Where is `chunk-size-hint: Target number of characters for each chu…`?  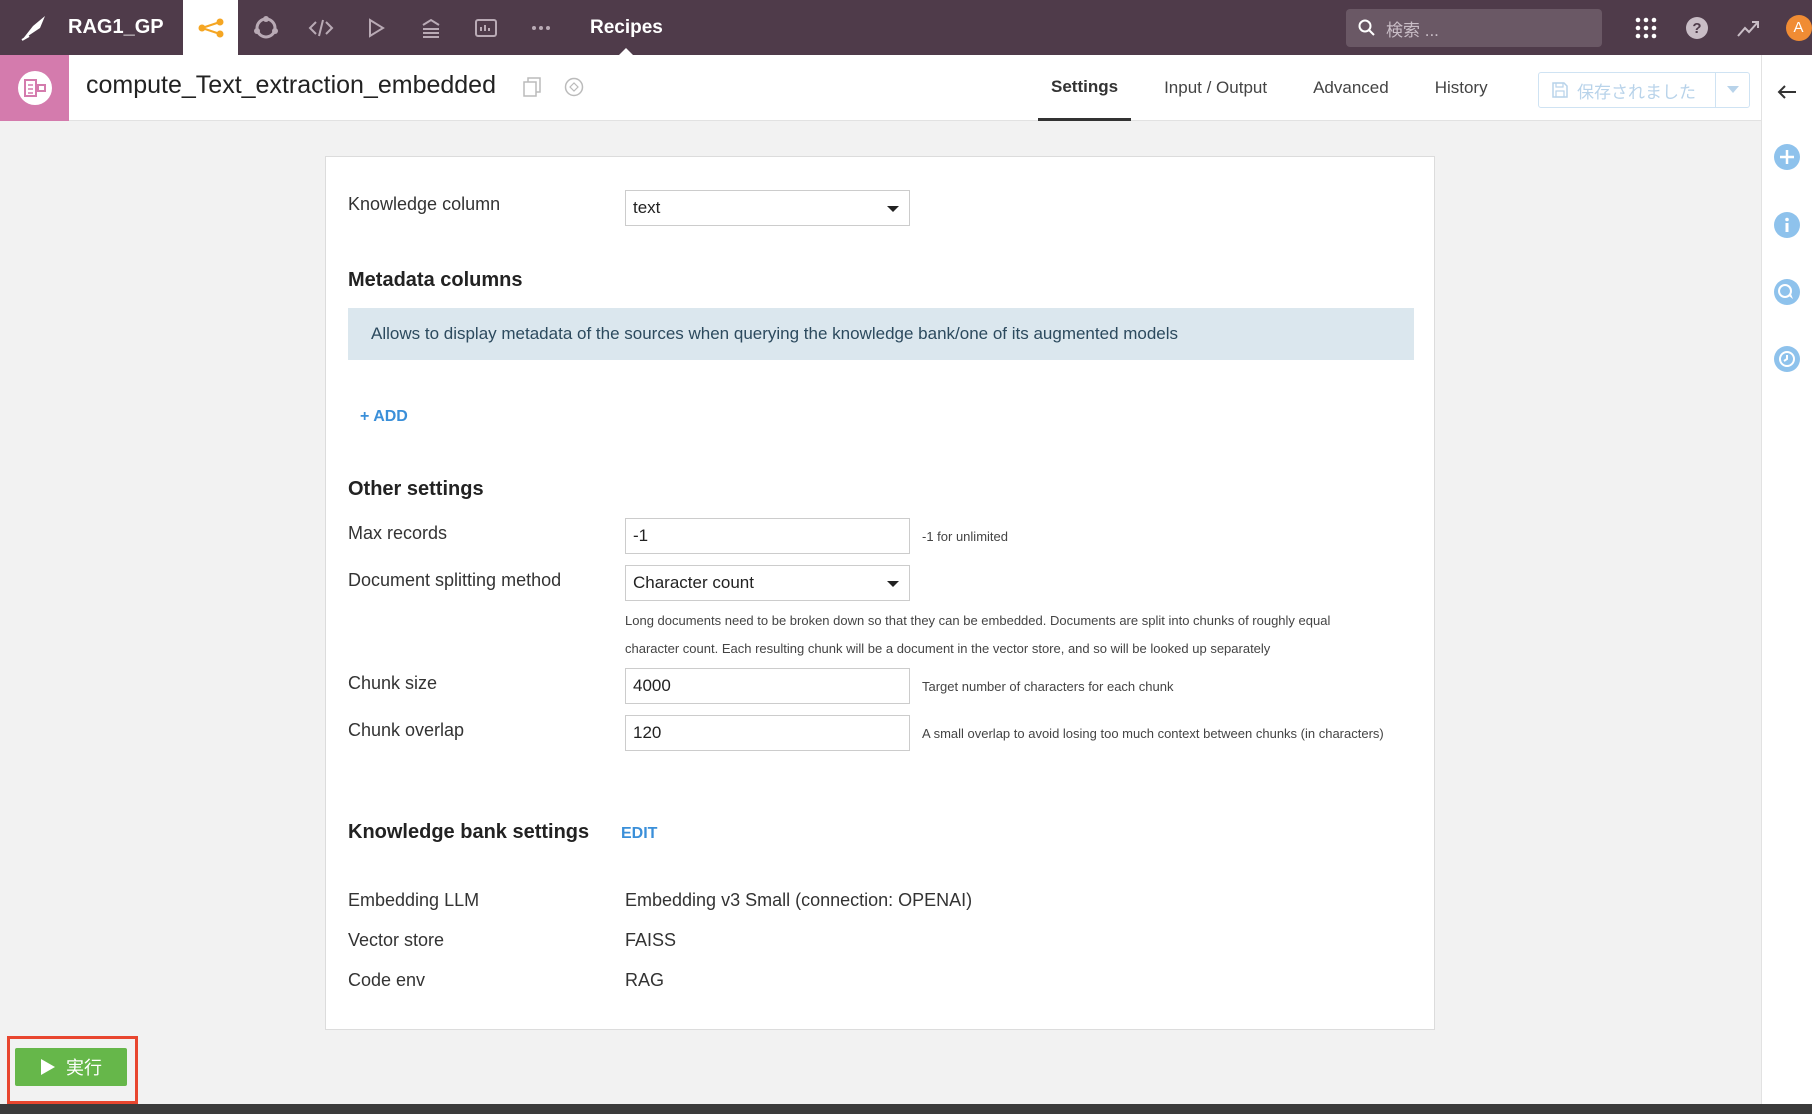 chunk-size-hint: Target number of characters for each chu… is located at coordinates (1048, 686).